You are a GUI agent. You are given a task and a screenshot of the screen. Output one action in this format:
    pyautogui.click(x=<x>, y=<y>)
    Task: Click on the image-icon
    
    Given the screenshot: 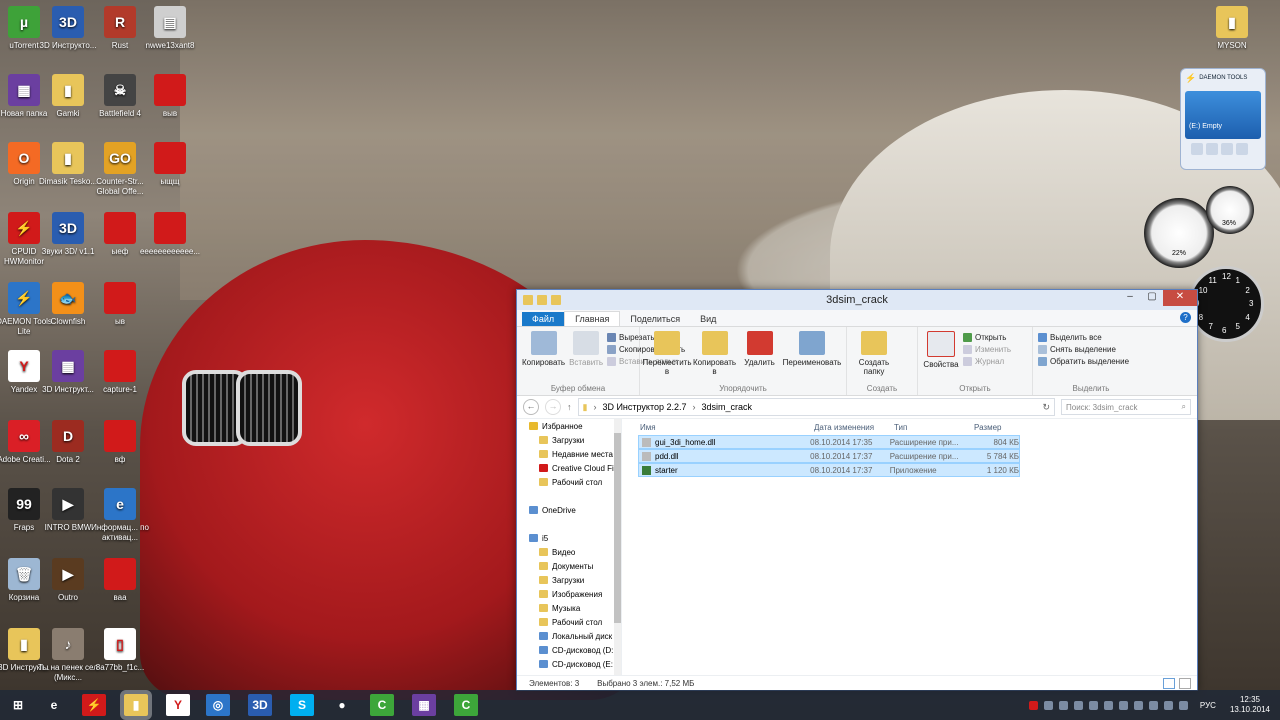 What is the action you would take?
    pyautogui.click(x=1212, y=149)
    